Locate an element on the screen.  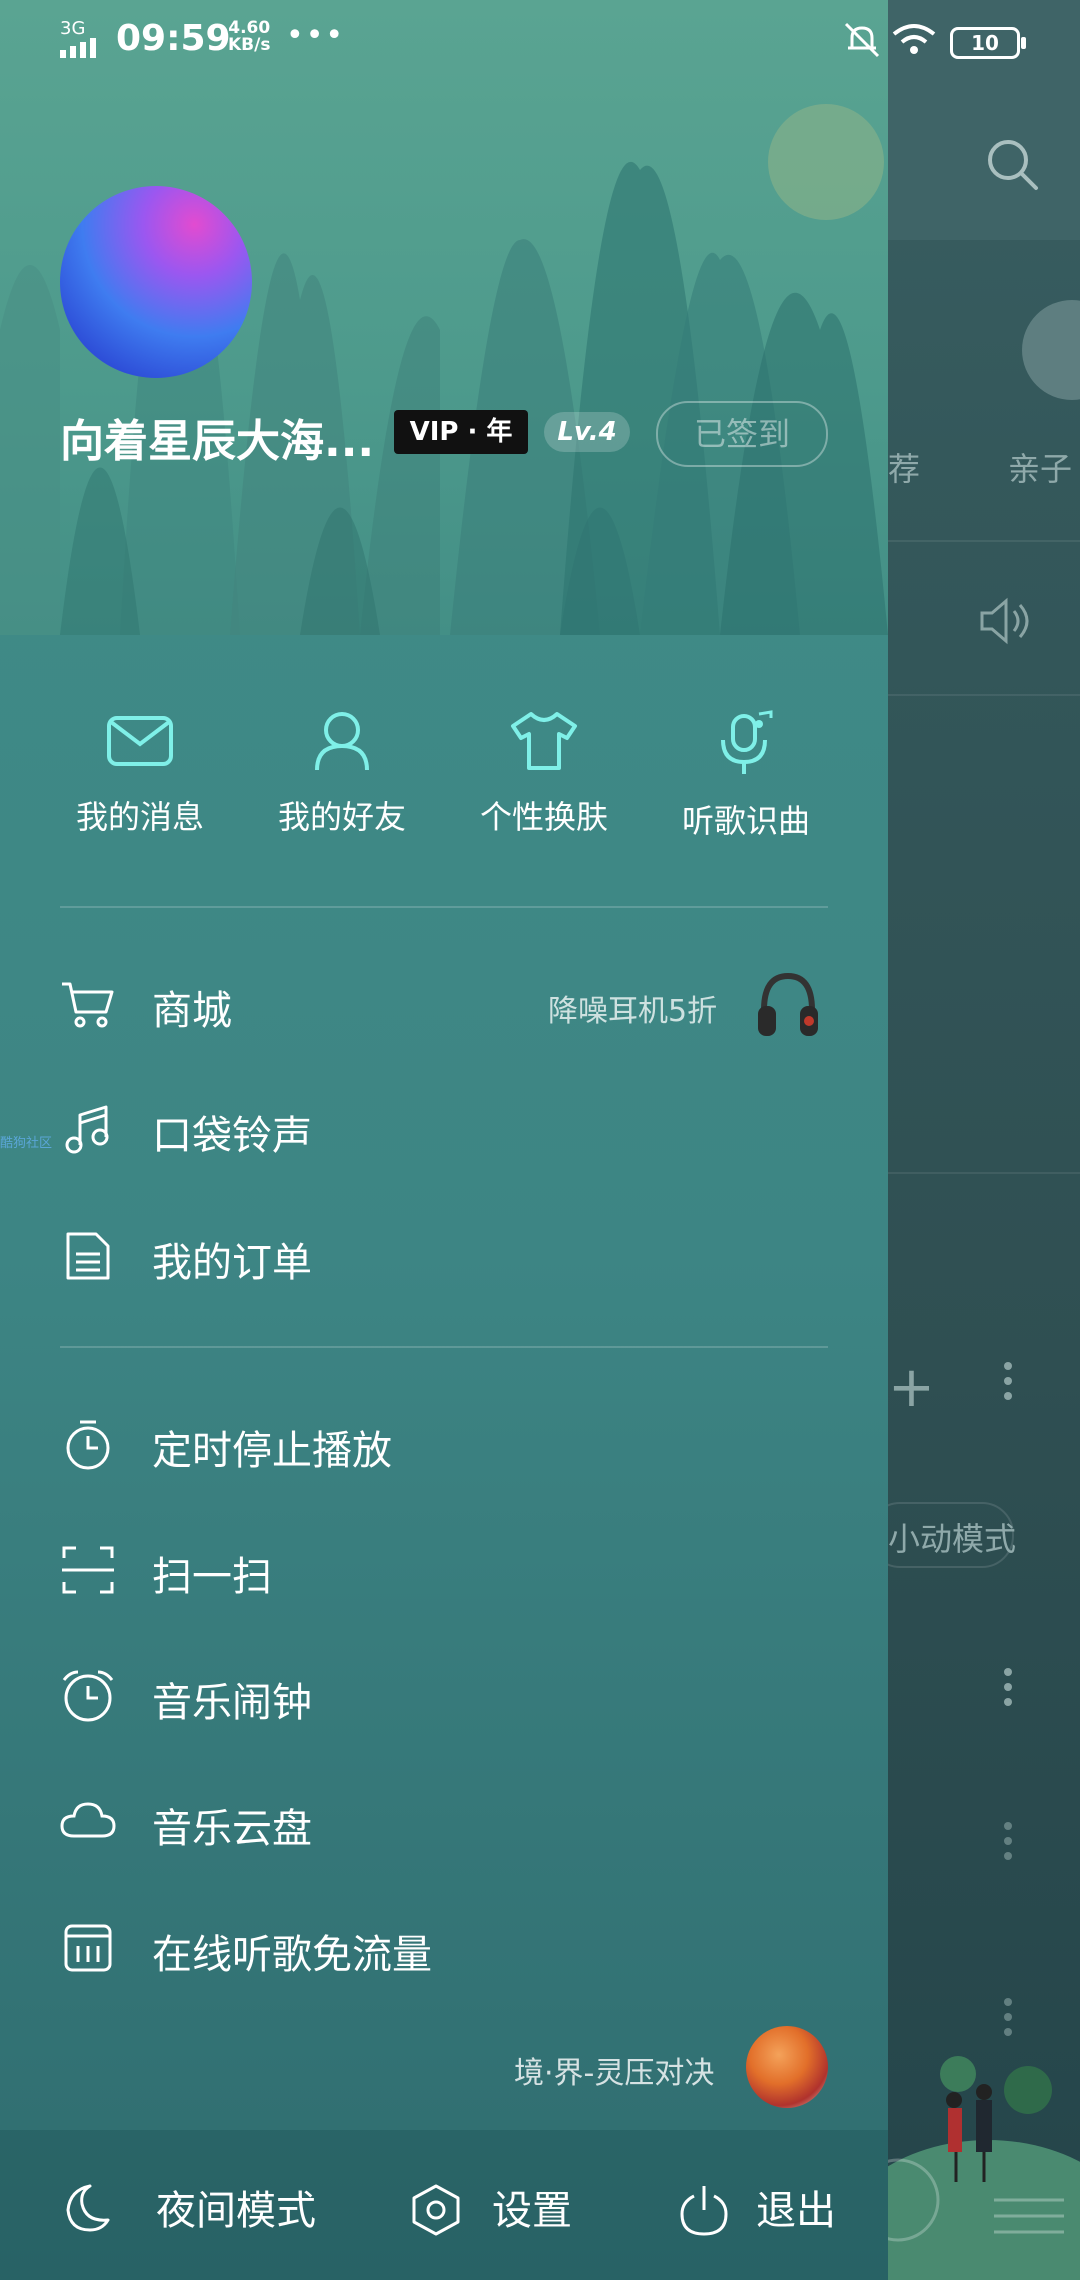
logout-button: 退出 is located at coordinates (771, 2205).